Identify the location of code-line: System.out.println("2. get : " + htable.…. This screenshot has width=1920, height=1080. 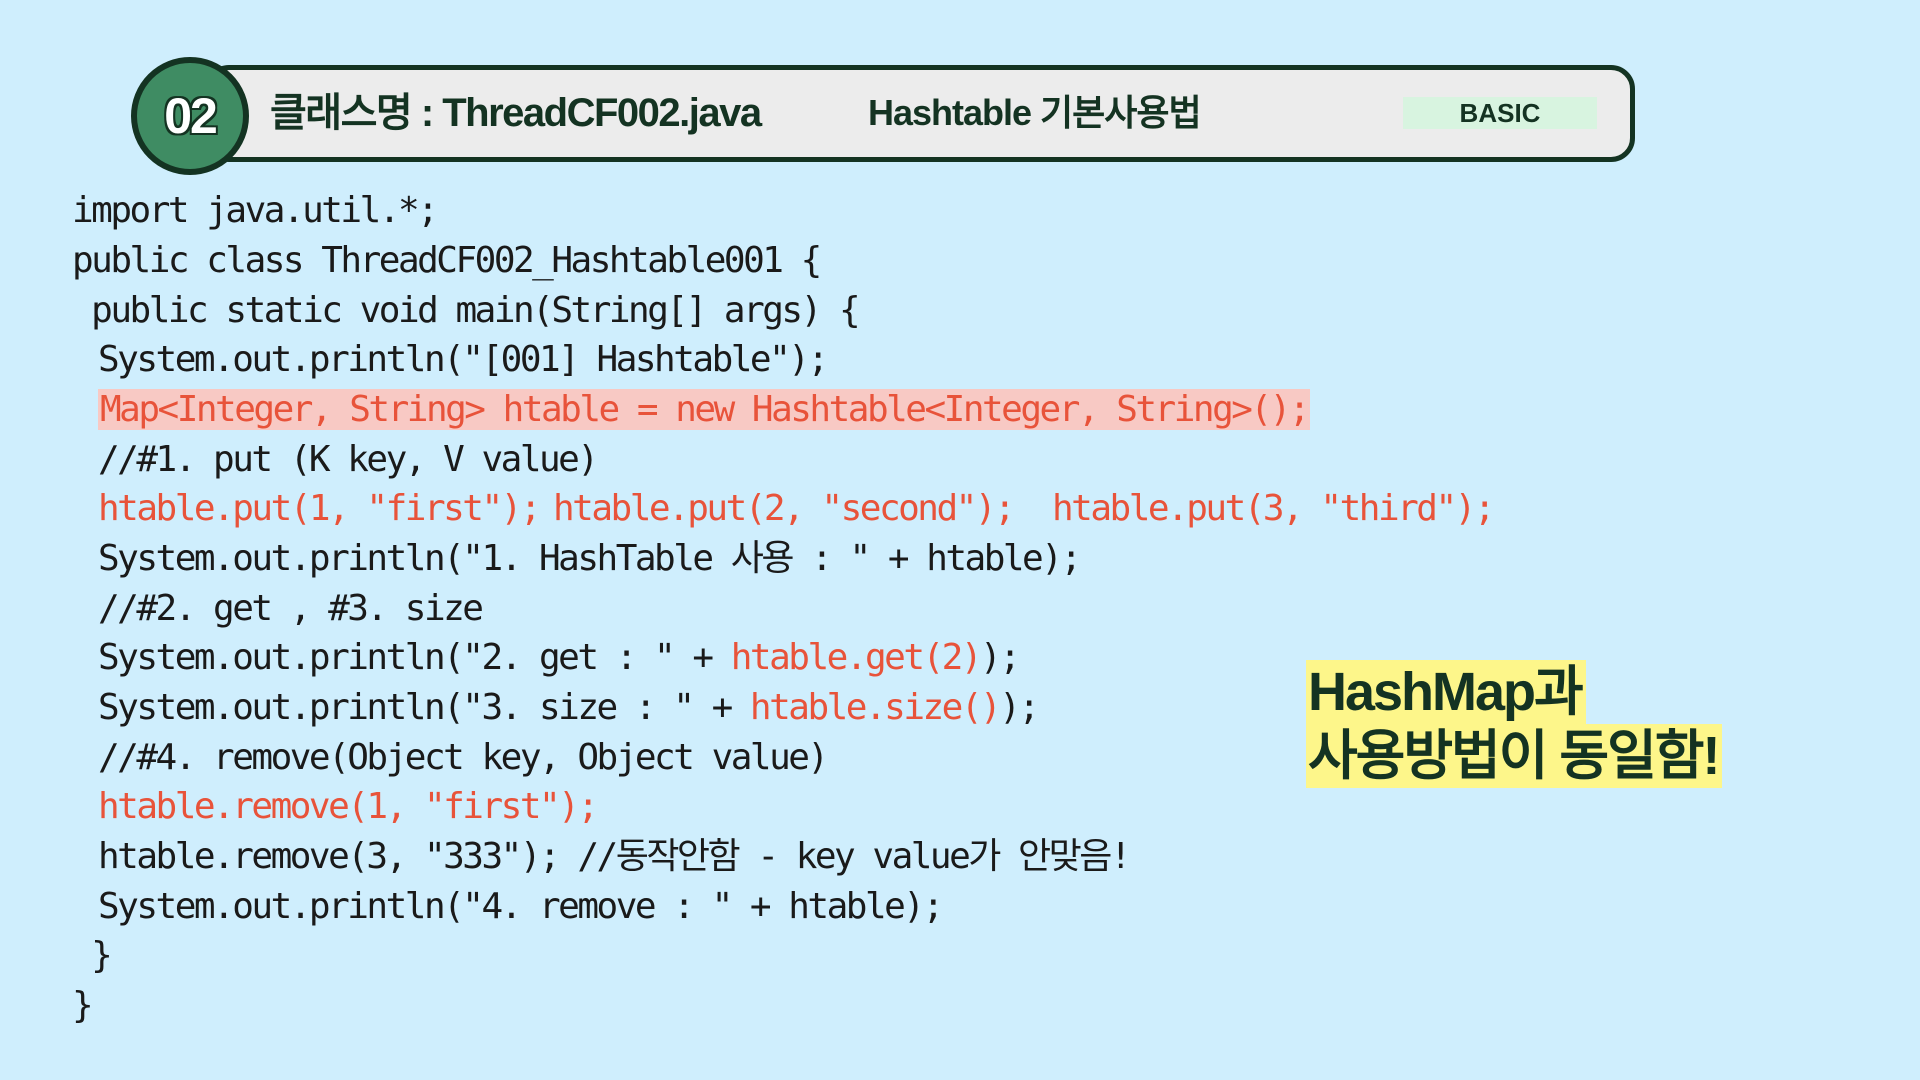
(559, 658).